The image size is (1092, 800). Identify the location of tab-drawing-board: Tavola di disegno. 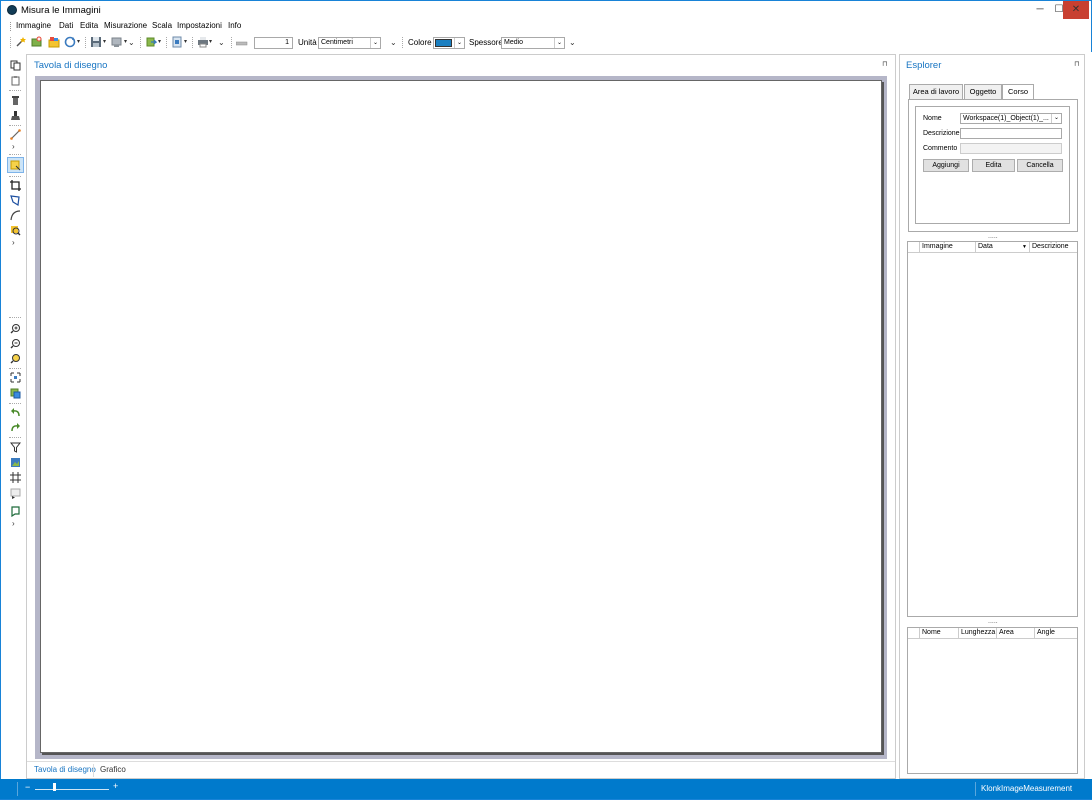
(65, 769).